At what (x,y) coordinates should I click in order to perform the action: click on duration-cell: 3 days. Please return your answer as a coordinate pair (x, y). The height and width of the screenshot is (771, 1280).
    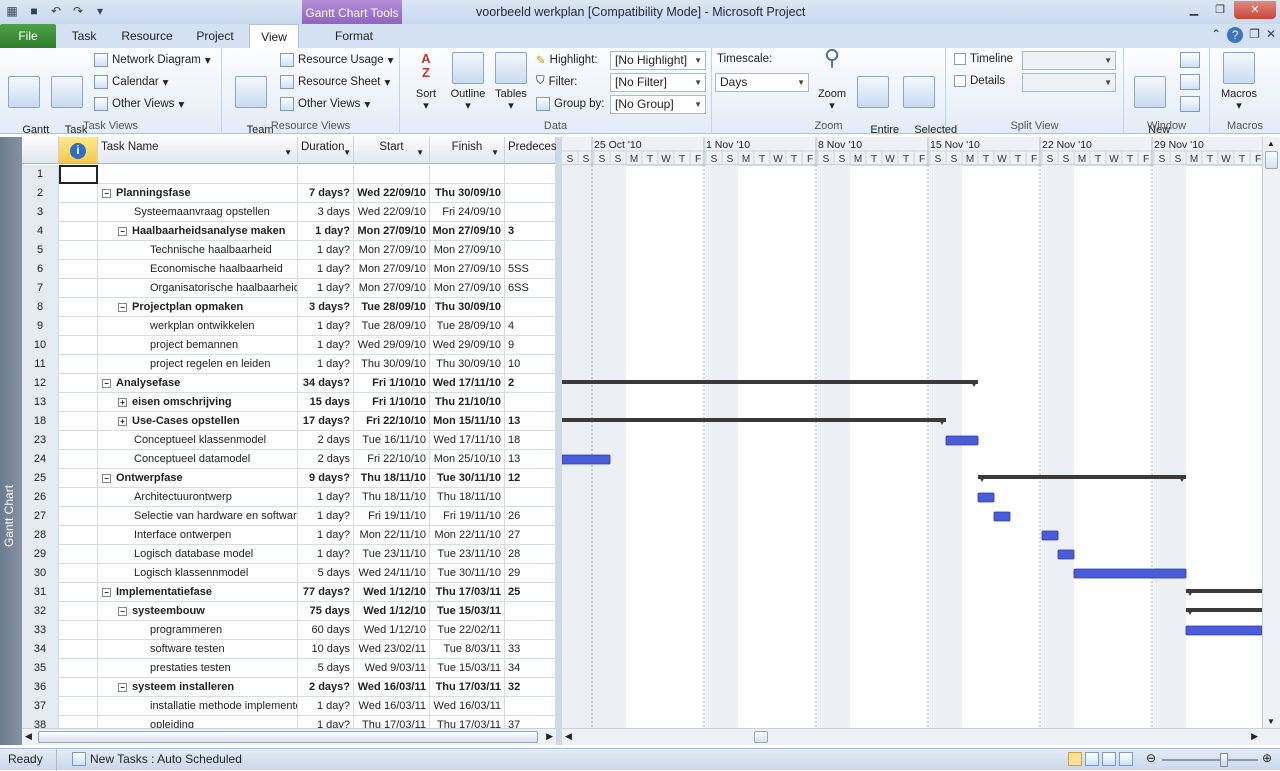
    Looking at the image, I should click on (326, 212).